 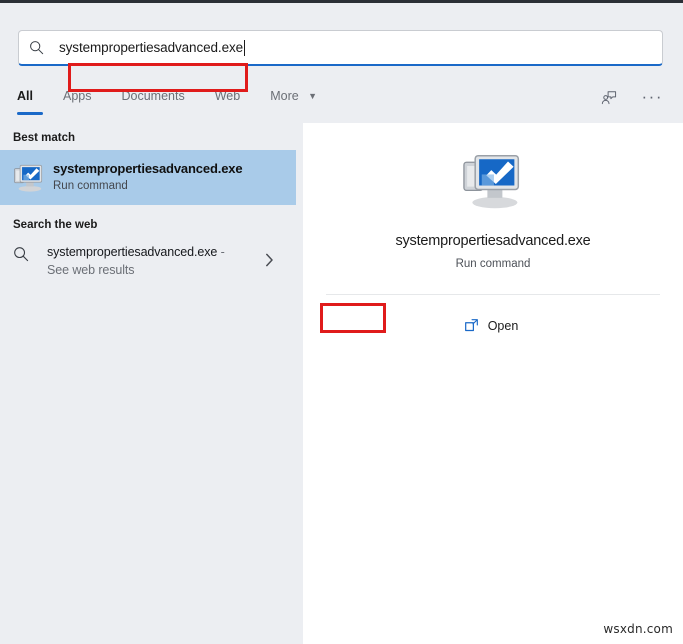 I want to click on tab-all-label: All, so click(x=25, y=96).